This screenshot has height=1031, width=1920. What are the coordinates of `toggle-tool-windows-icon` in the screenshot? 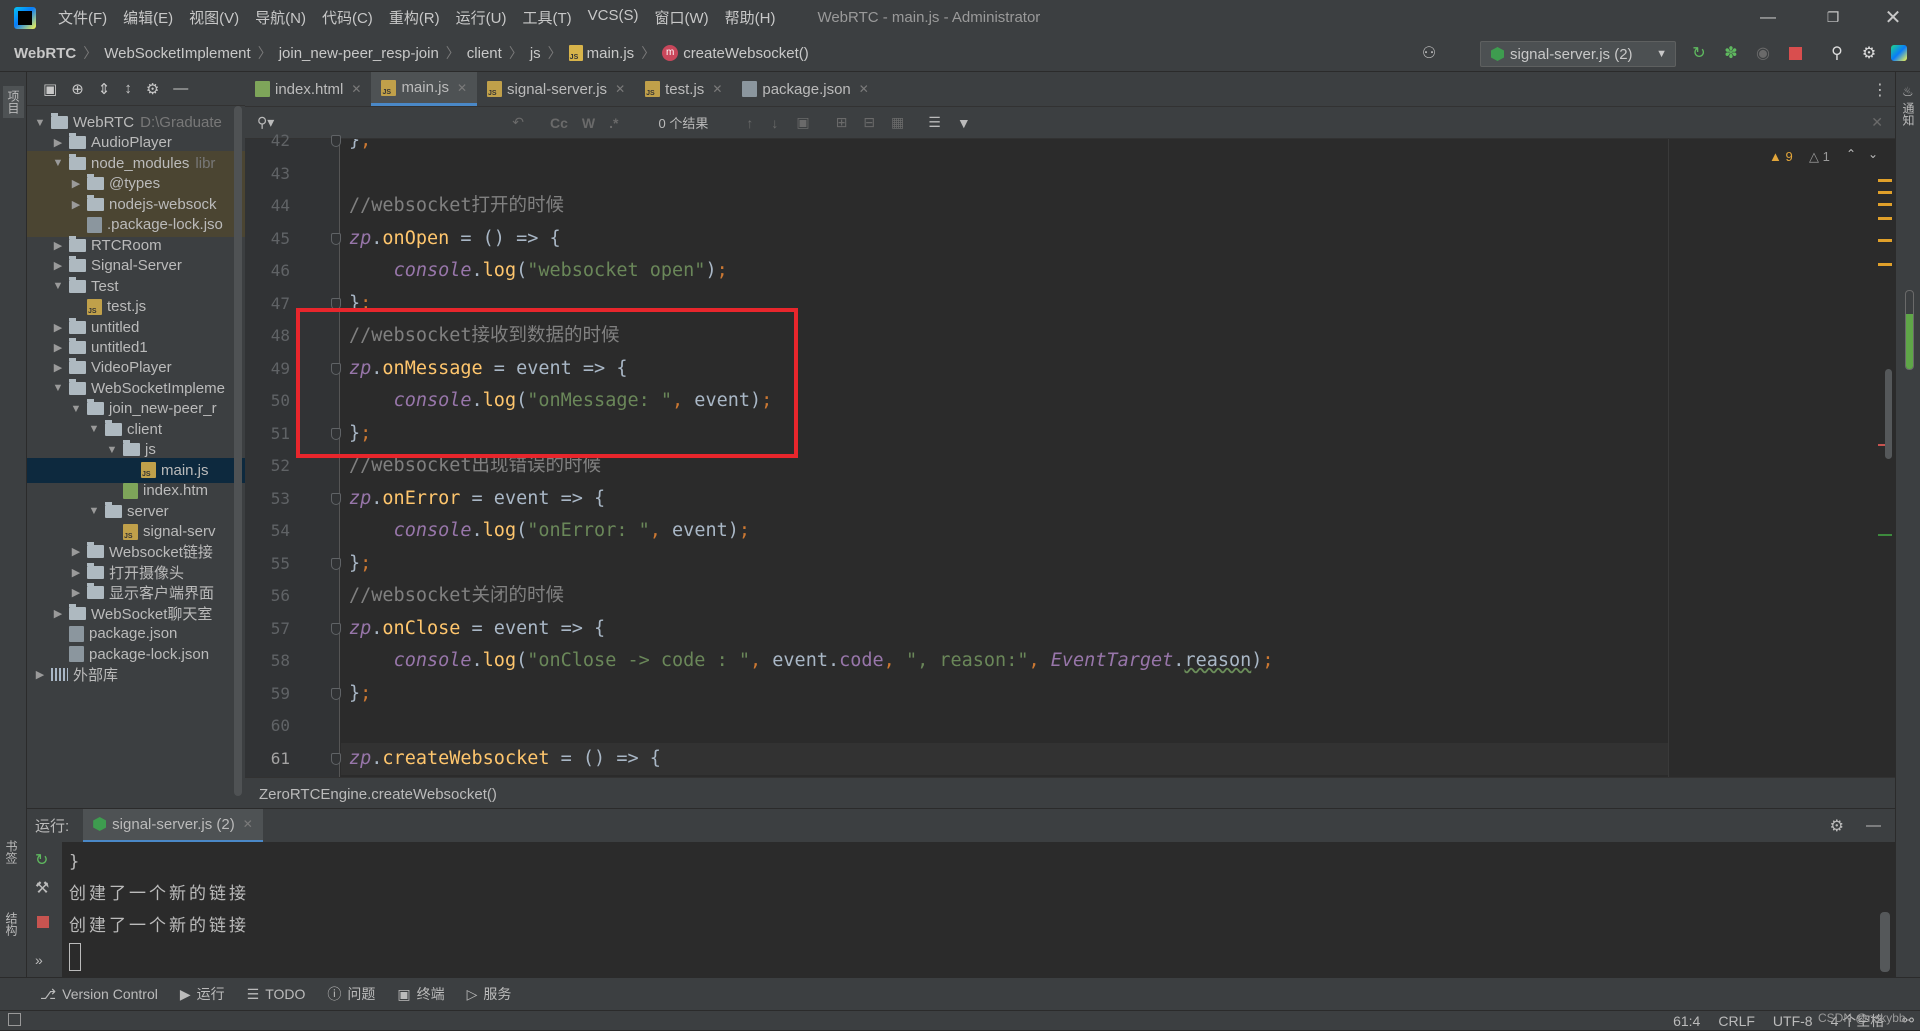 It's located at (14, 1019).